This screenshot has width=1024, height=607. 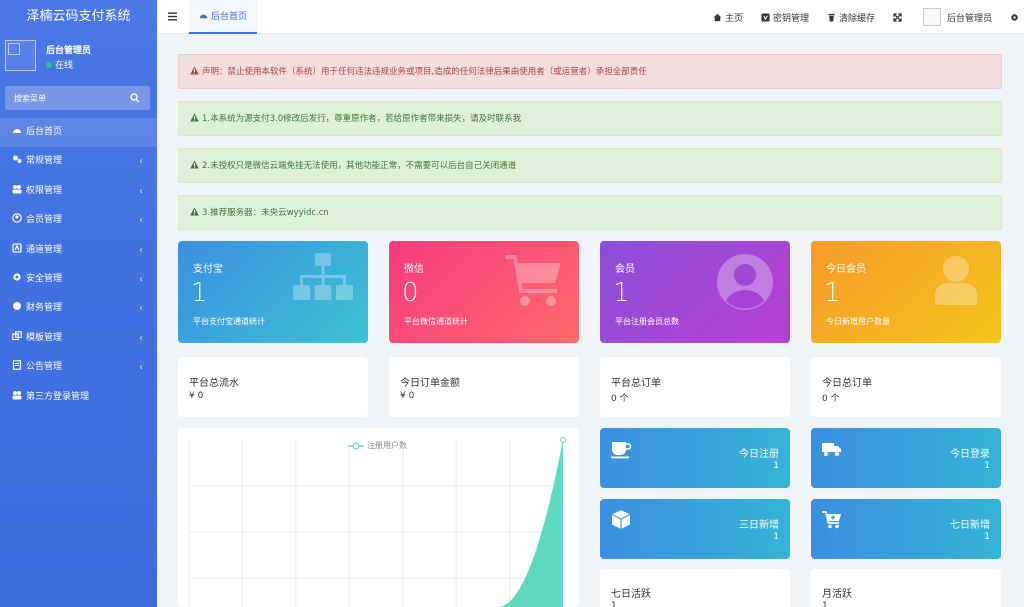 I want to click on topbar-nav: 主页 密钥管理 清除缓存 后台管理员, so click(x=868, y=17).